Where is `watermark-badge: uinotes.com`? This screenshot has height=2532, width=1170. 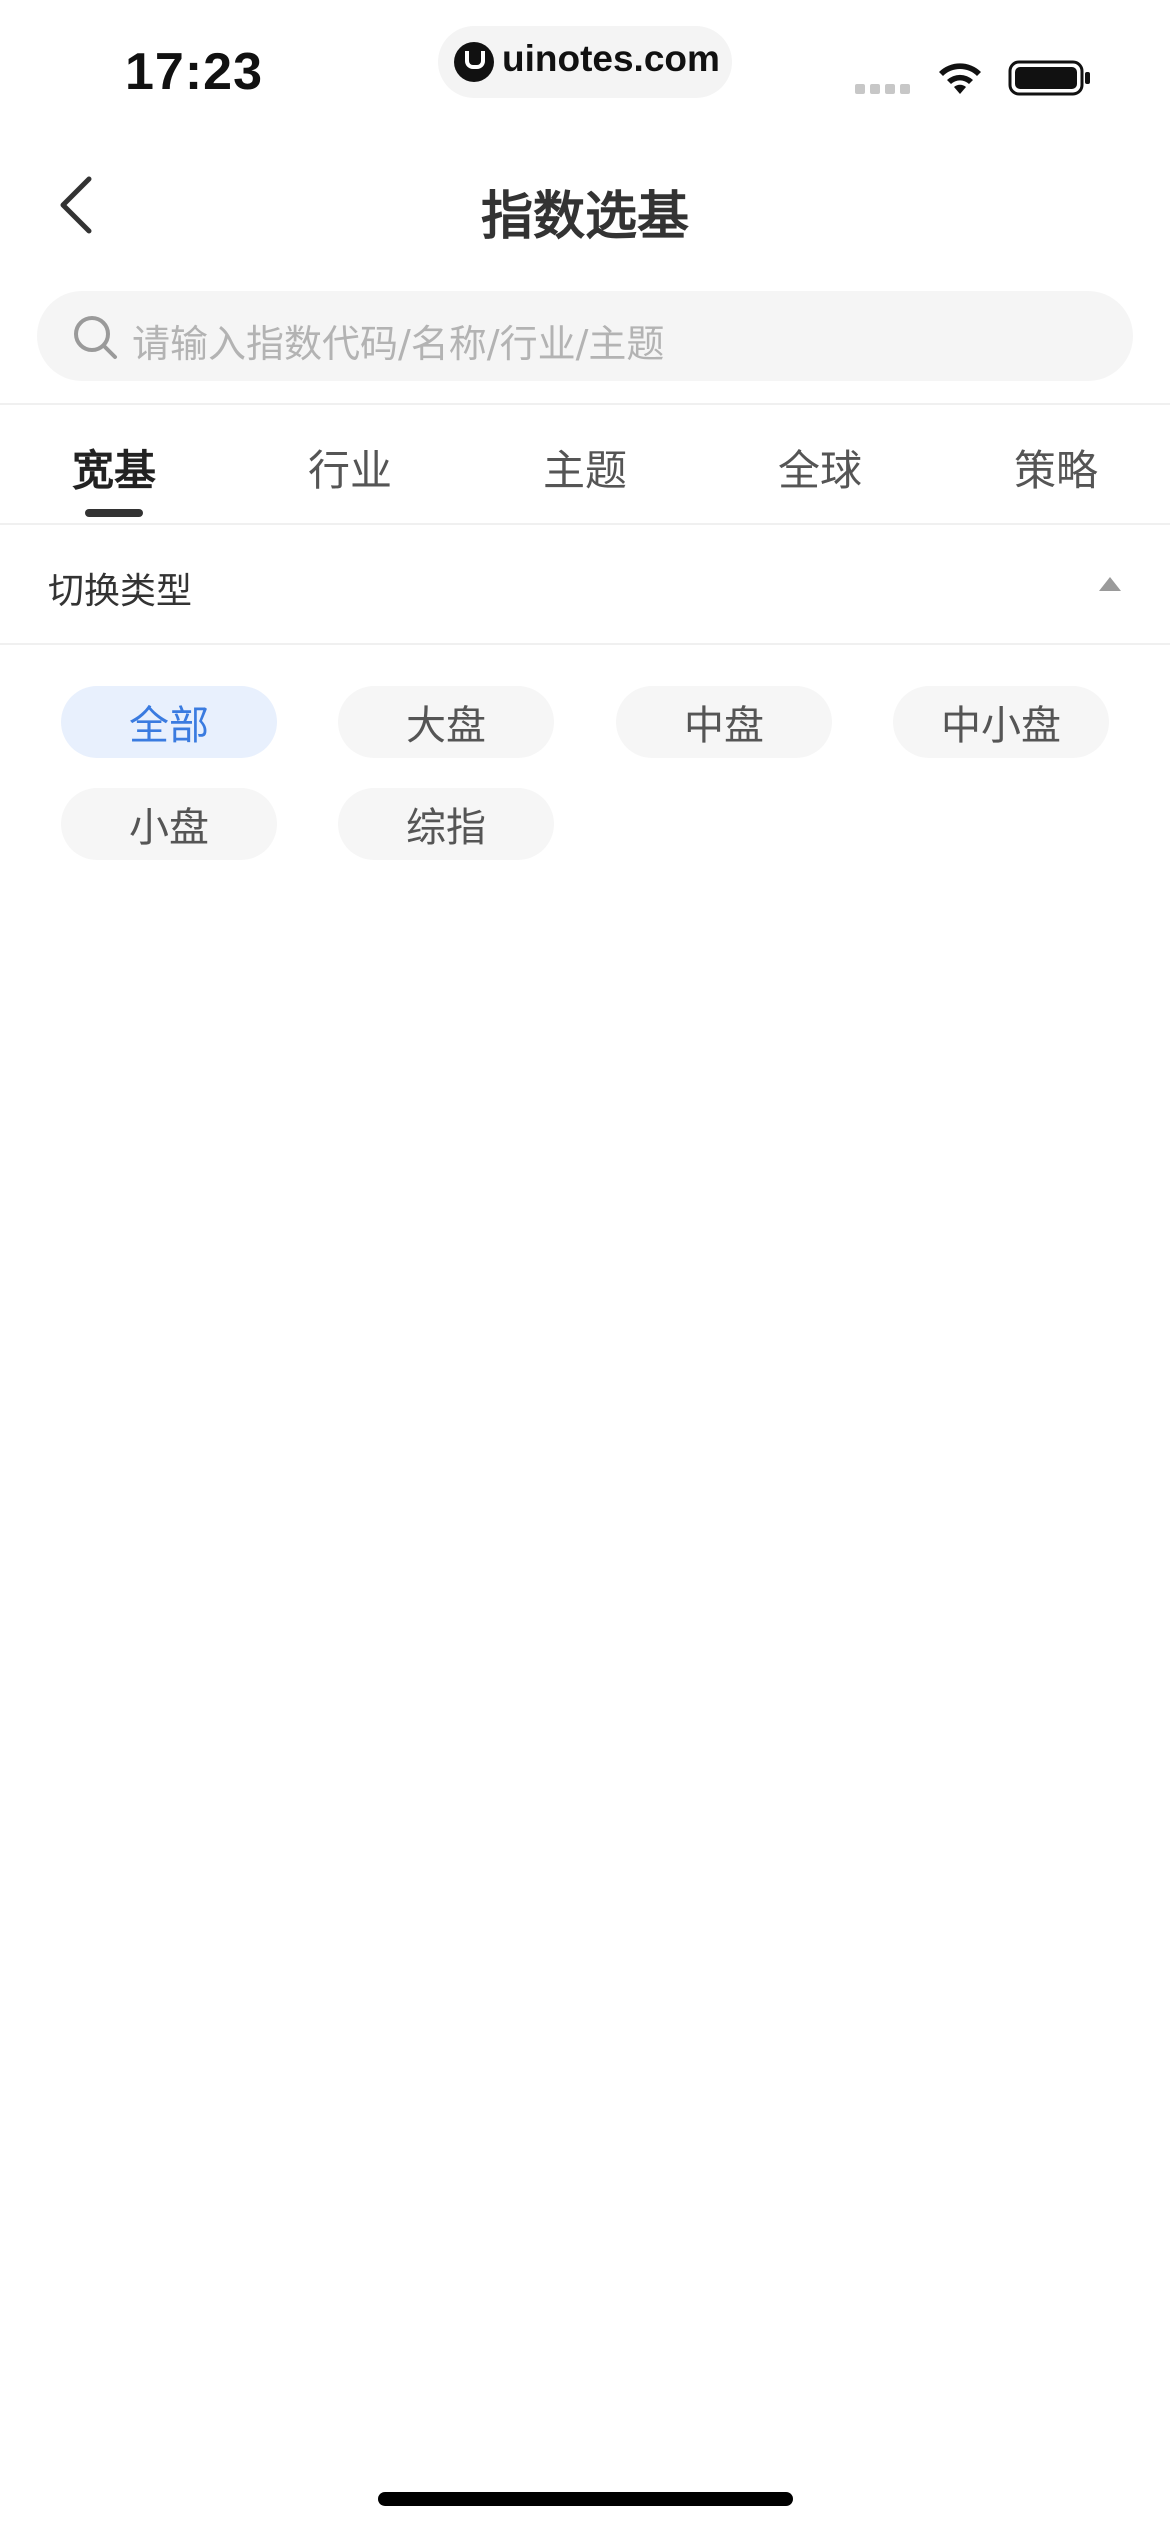
watermark-badge: uinotes.com is located at coordinates (585, 62).